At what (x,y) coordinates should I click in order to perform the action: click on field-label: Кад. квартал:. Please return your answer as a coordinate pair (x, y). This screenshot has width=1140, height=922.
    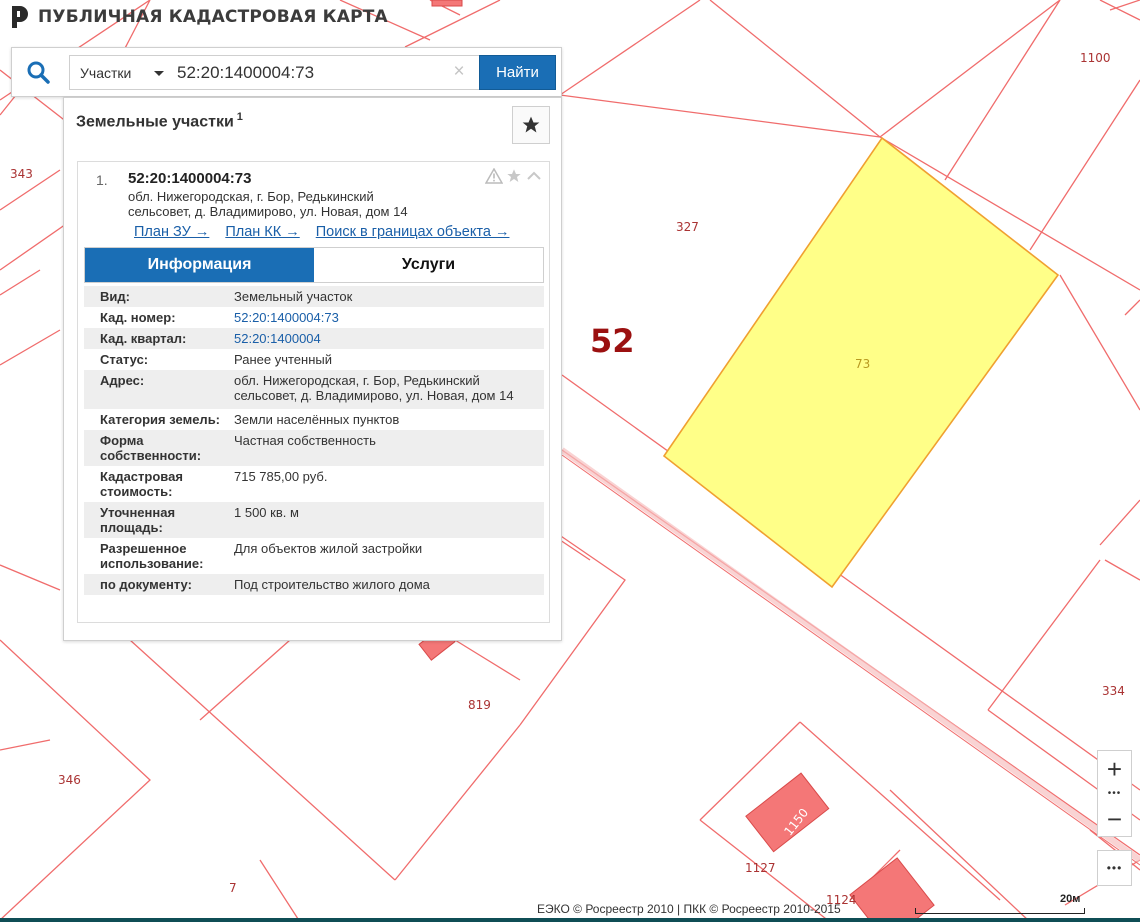
    Looking at the image, I should click on (143, 338).